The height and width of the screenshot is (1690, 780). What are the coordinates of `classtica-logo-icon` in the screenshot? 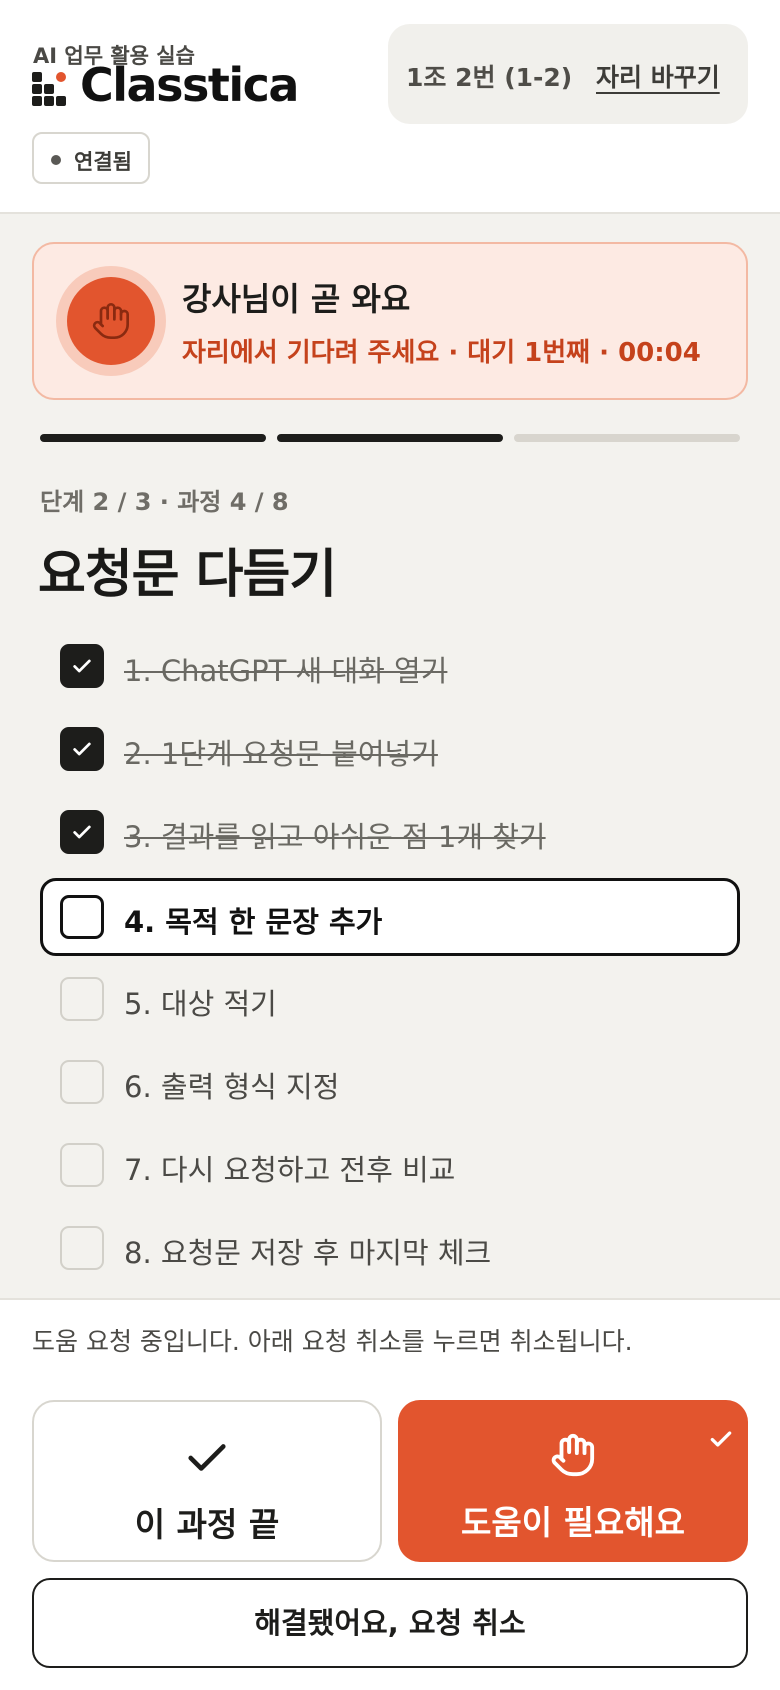 It's located at (50, 89).